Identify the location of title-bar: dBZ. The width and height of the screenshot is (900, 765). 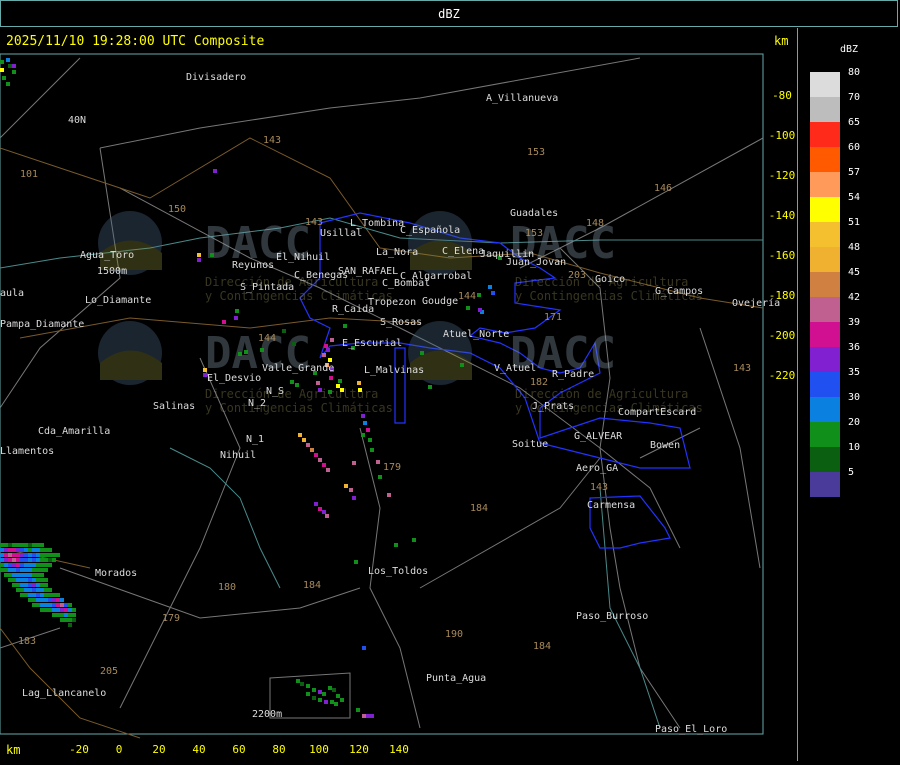
(449, 13).